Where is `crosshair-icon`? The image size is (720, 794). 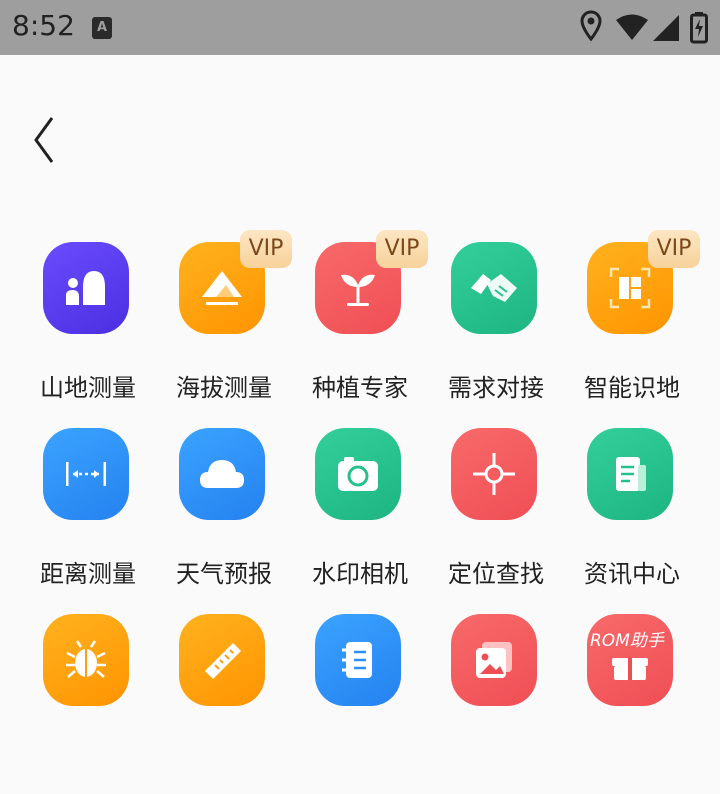
crosshair-icon is located at coordinates (494, 474).